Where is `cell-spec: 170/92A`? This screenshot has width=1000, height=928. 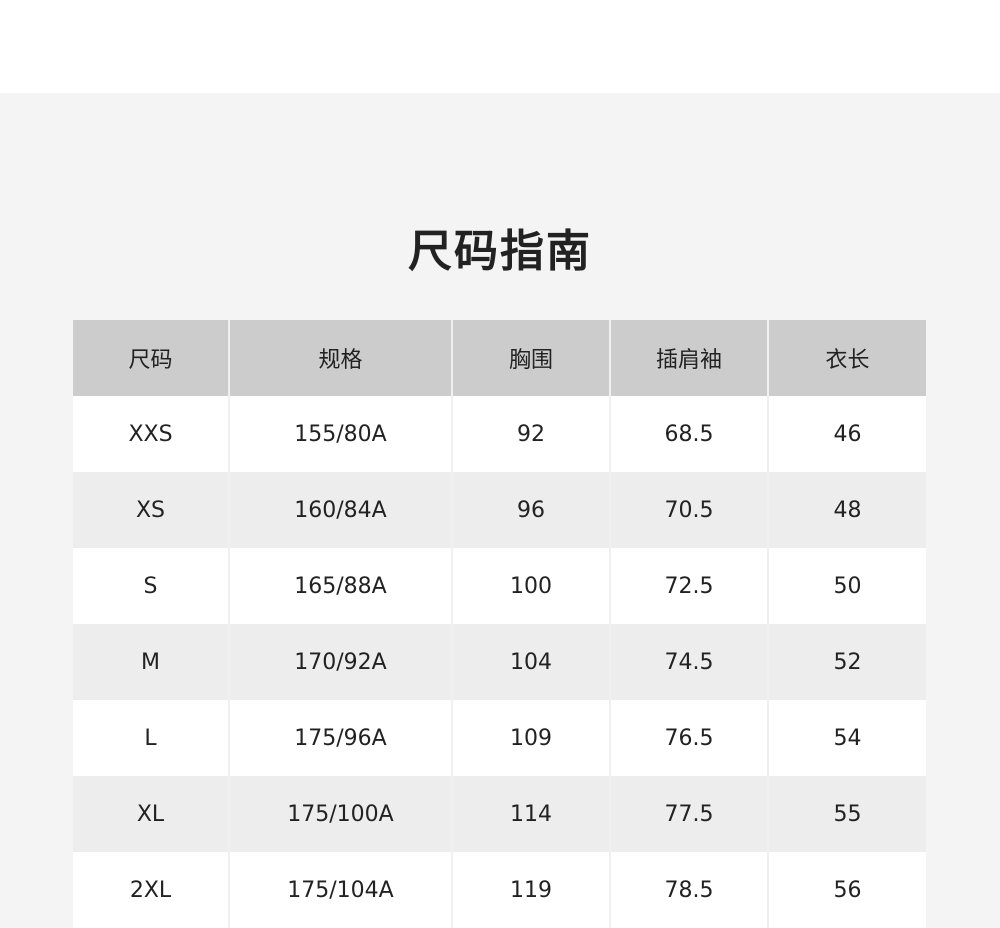 cell-spec: 170/92A is located at coordinates (340, 662).